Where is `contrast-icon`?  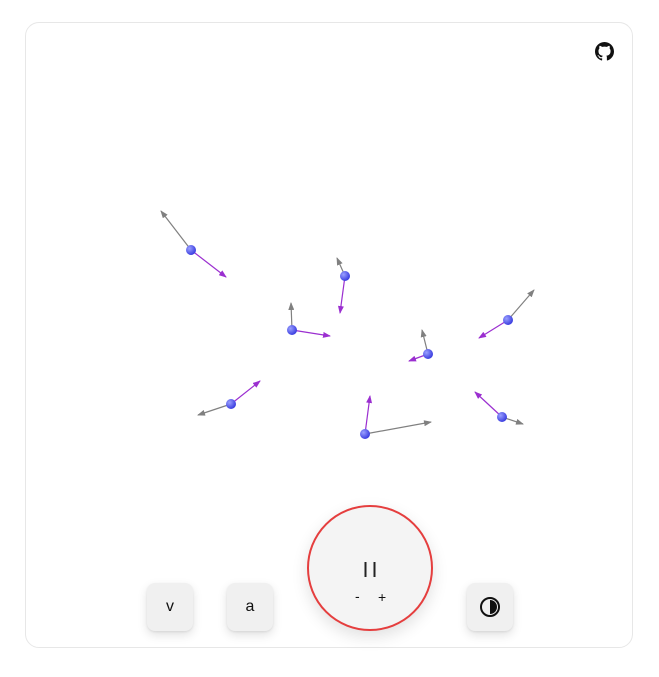 contrast-icon is located at coordinates (490, 607).